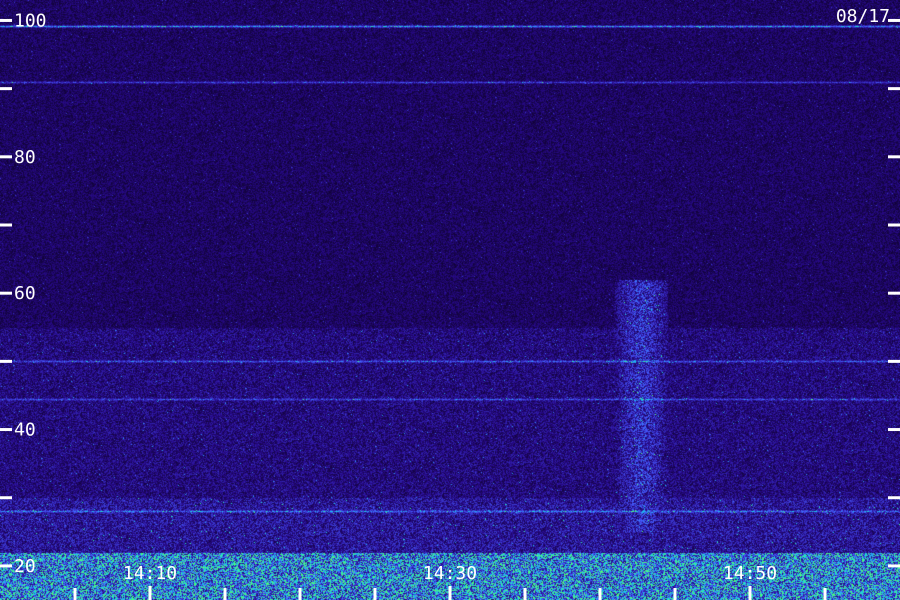 The image size is (900, 600). What do you see at coordinates (750, 573) in the screenshot?
I see `x-time-label: 14:50` at bounding box center [750, 573].